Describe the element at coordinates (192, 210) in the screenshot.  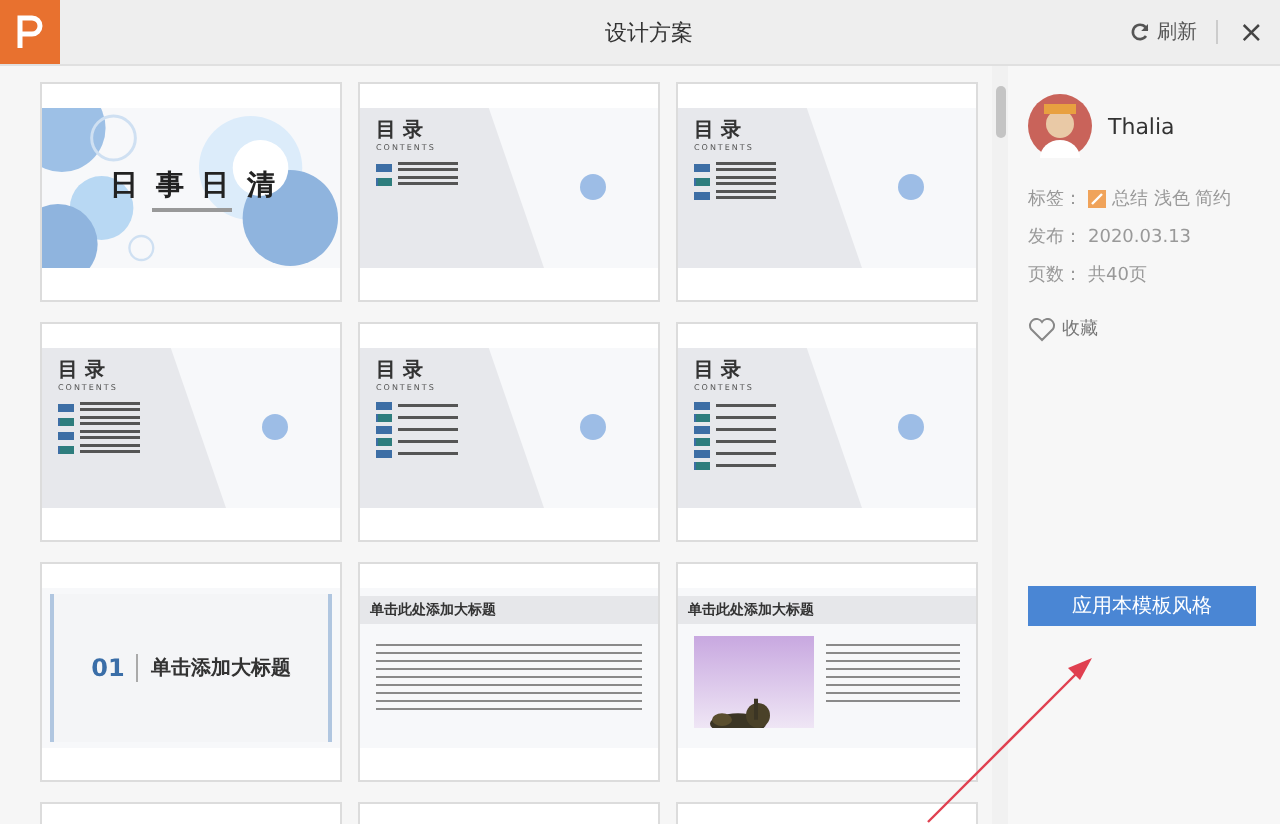
I see `subtitle-lines-drawing` at that location.